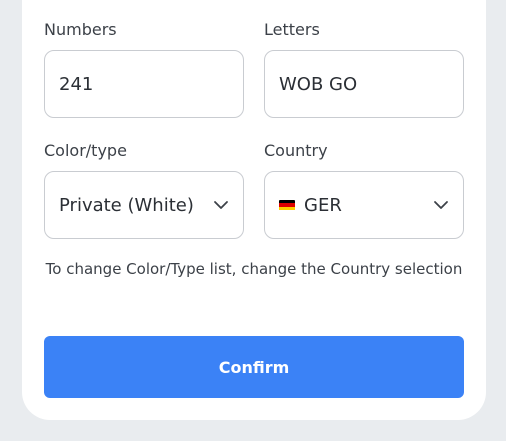 The height and width of the screenshot is (441, 506). I want to click on confirm-button: Confirm, so click(254, 367).